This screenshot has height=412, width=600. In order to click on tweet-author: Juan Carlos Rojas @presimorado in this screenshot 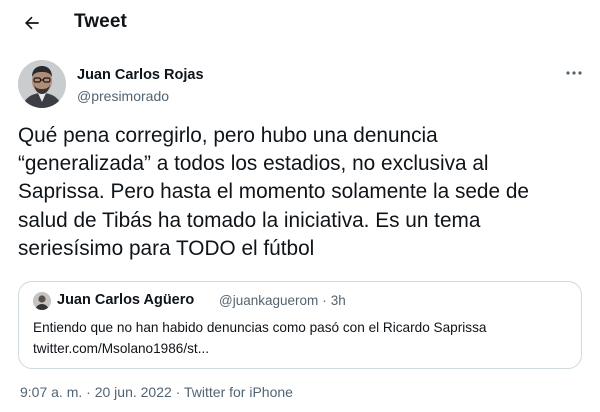, I will do `click(303, 86)`.